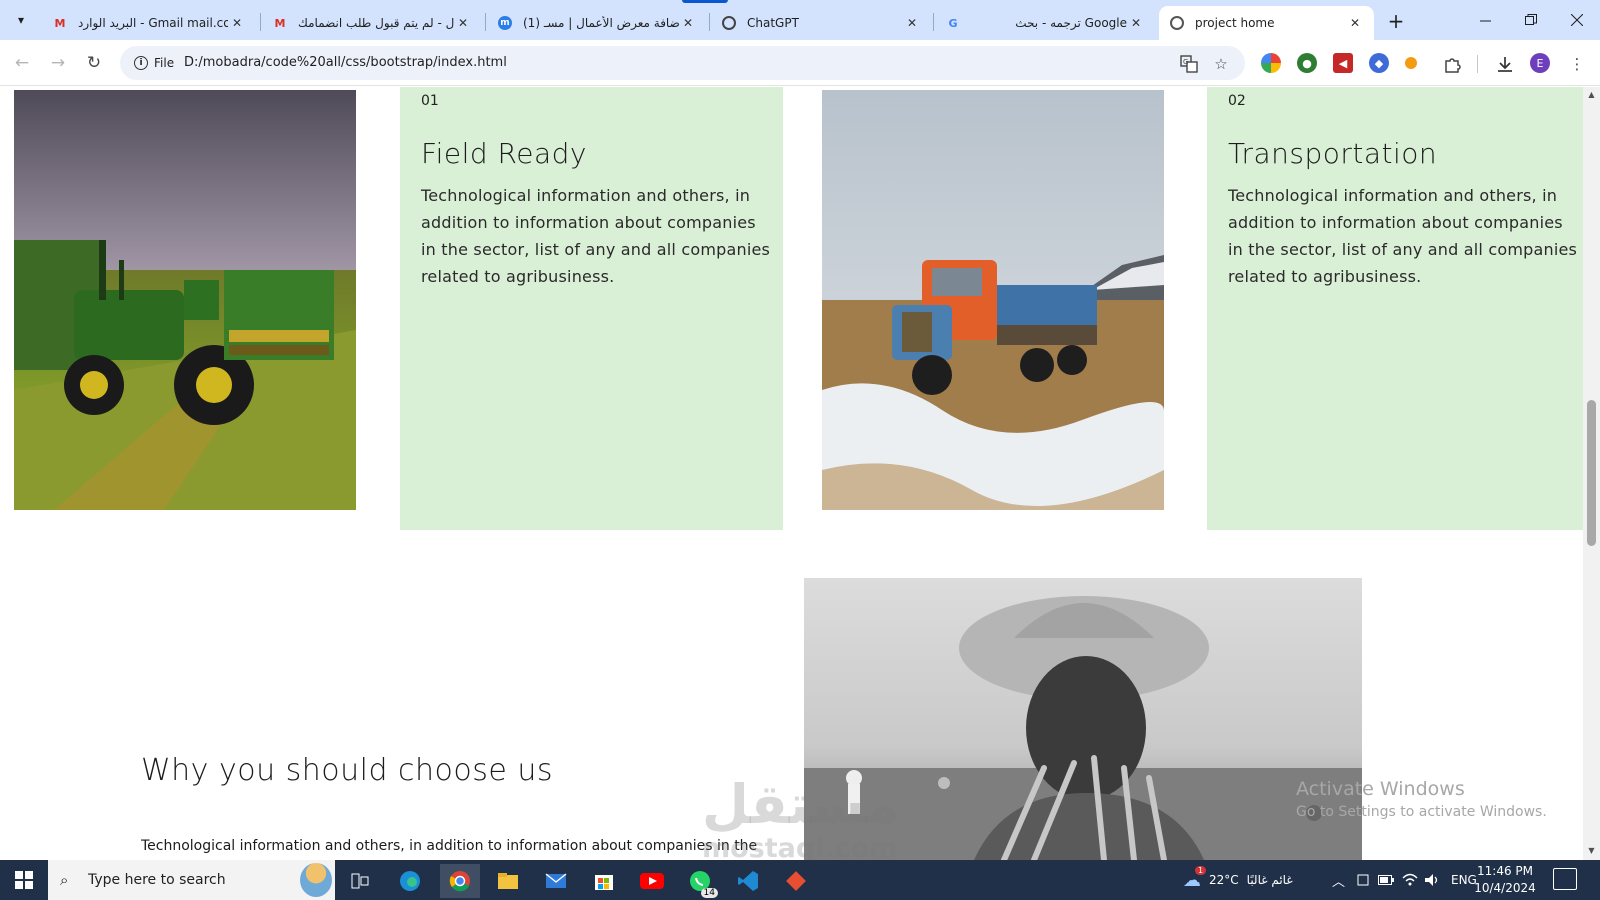 Image resolution: width=1600 pixels, height=900 pixels. I want to click on minimize-button, so click(1485, 20).